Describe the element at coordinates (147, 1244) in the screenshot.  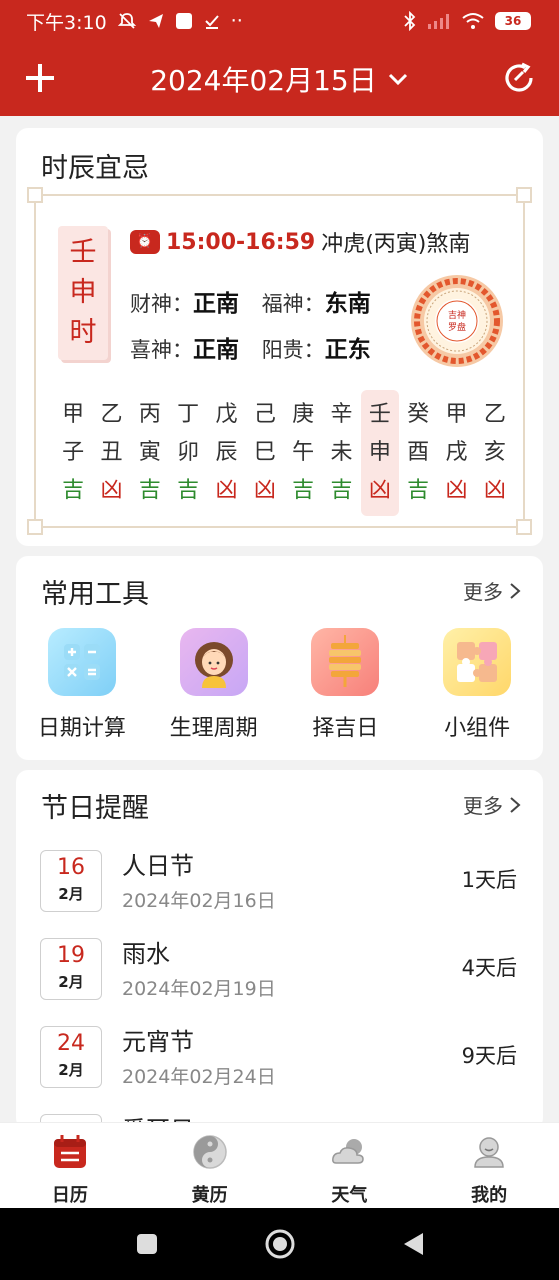
I see `recents-button` at that location.